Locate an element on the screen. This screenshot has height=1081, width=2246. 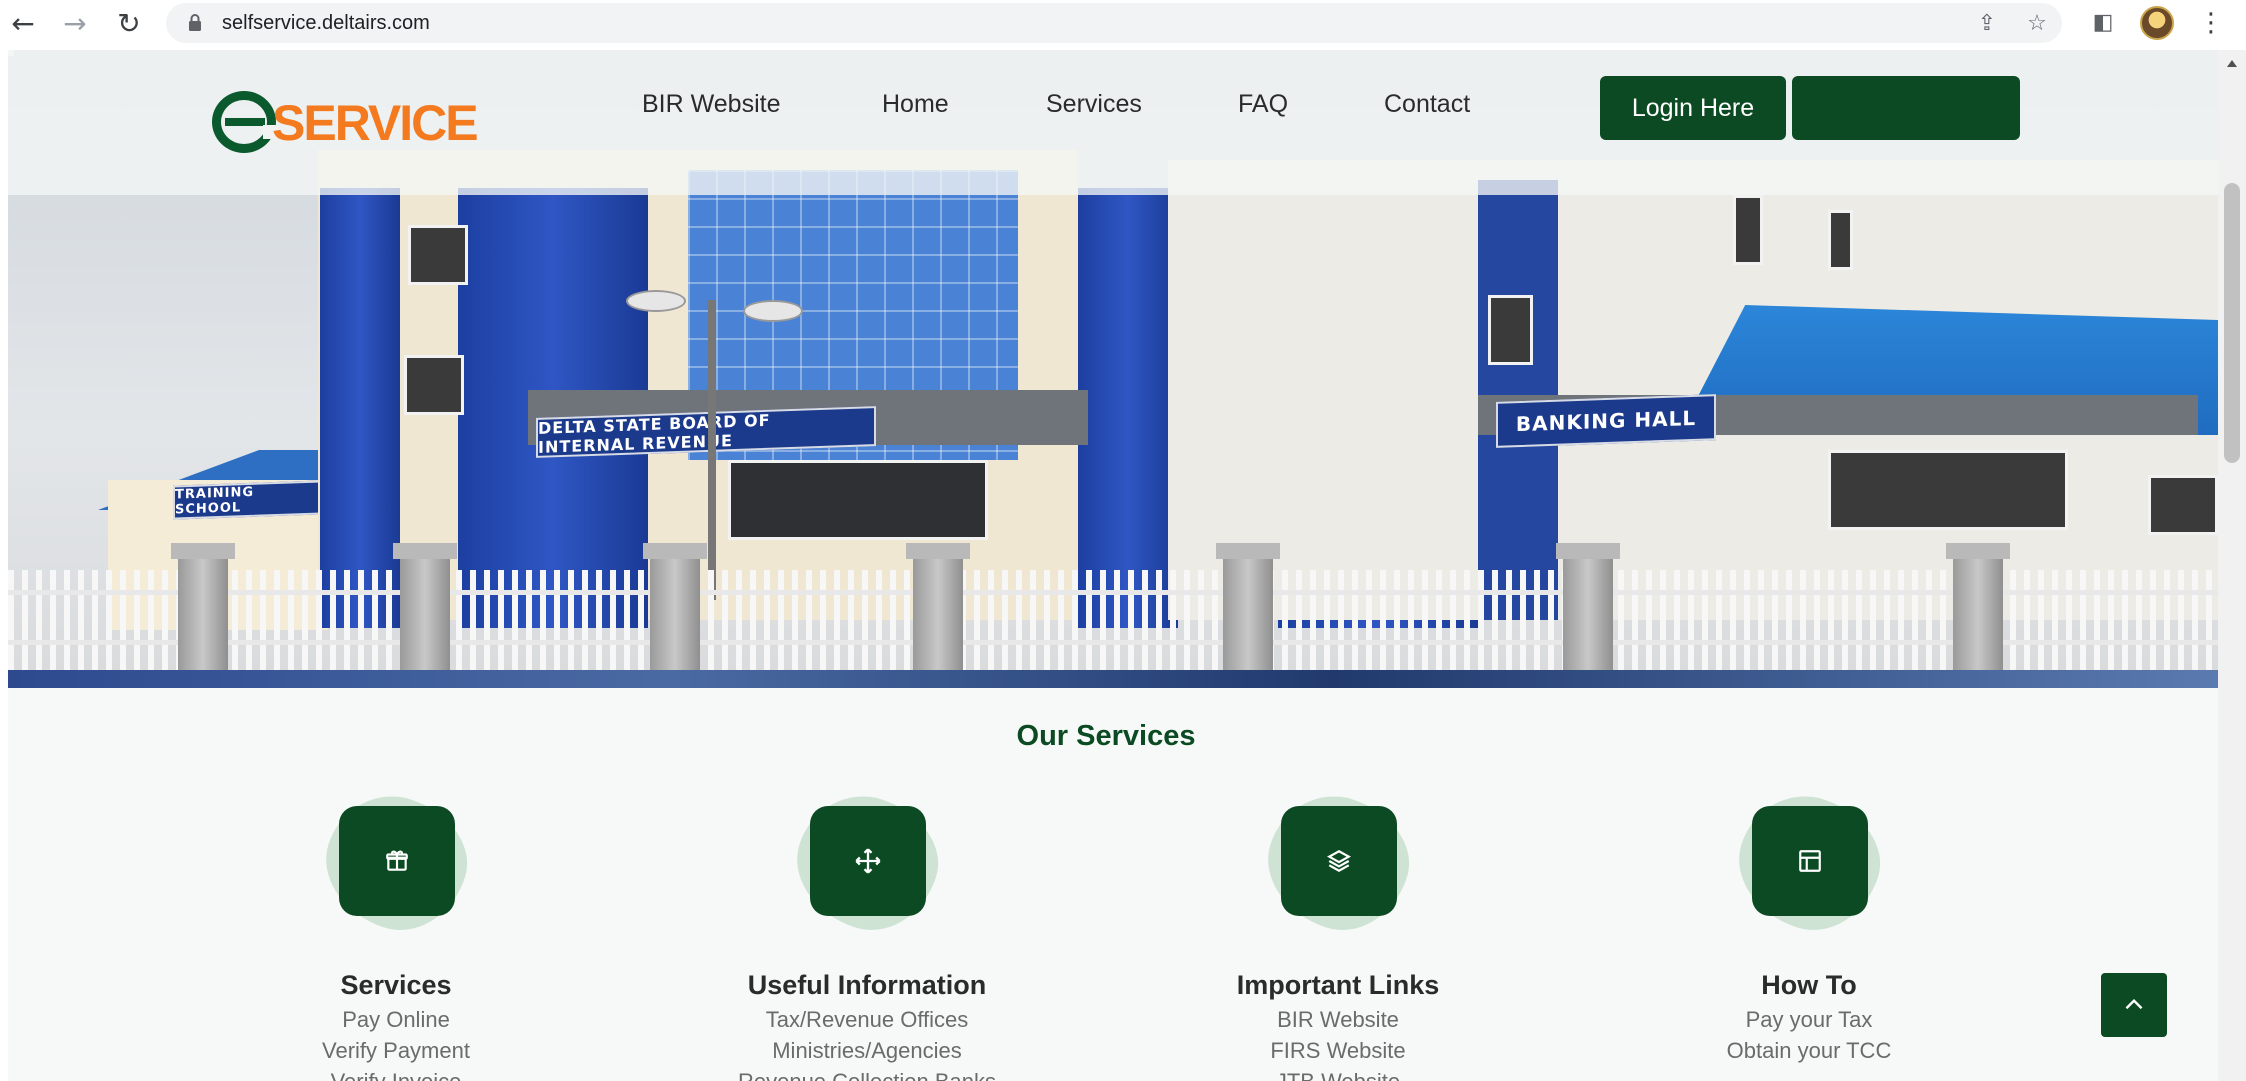
side-panel-icon: ◧ is located at coordinates (2103, 23).